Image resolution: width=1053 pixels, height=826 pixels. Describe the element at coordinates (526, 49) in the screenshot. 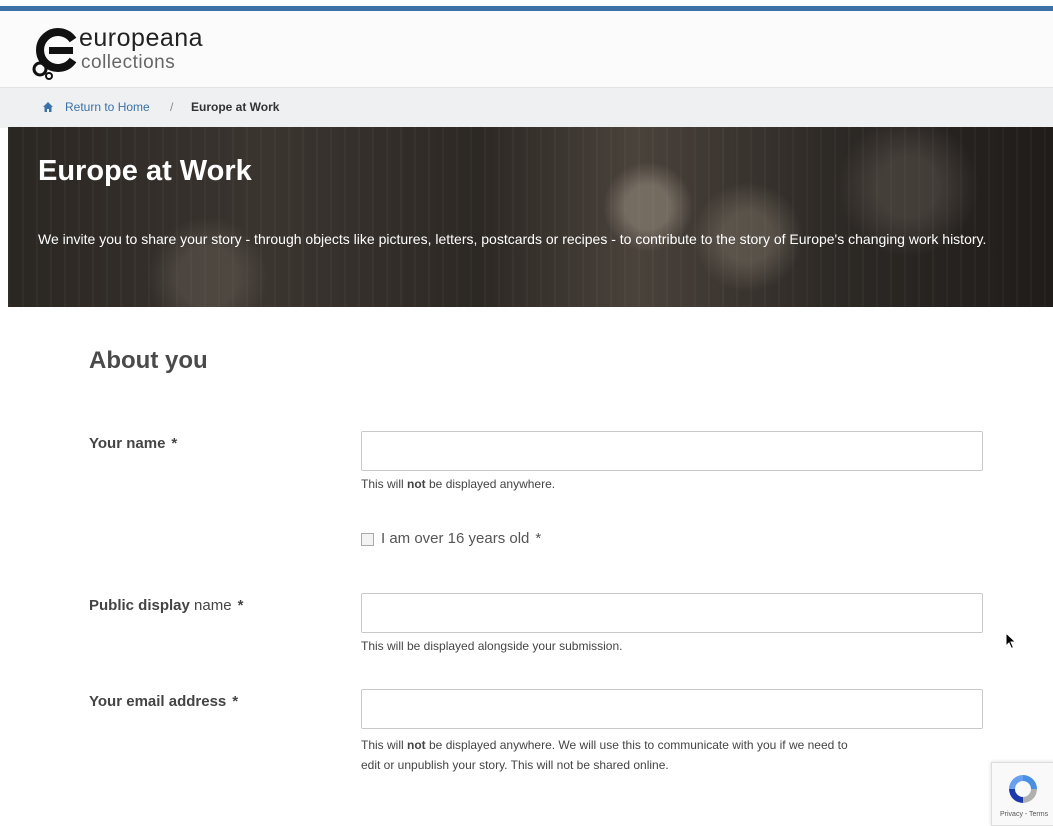

I see `site-header: europeana collections` at that location.